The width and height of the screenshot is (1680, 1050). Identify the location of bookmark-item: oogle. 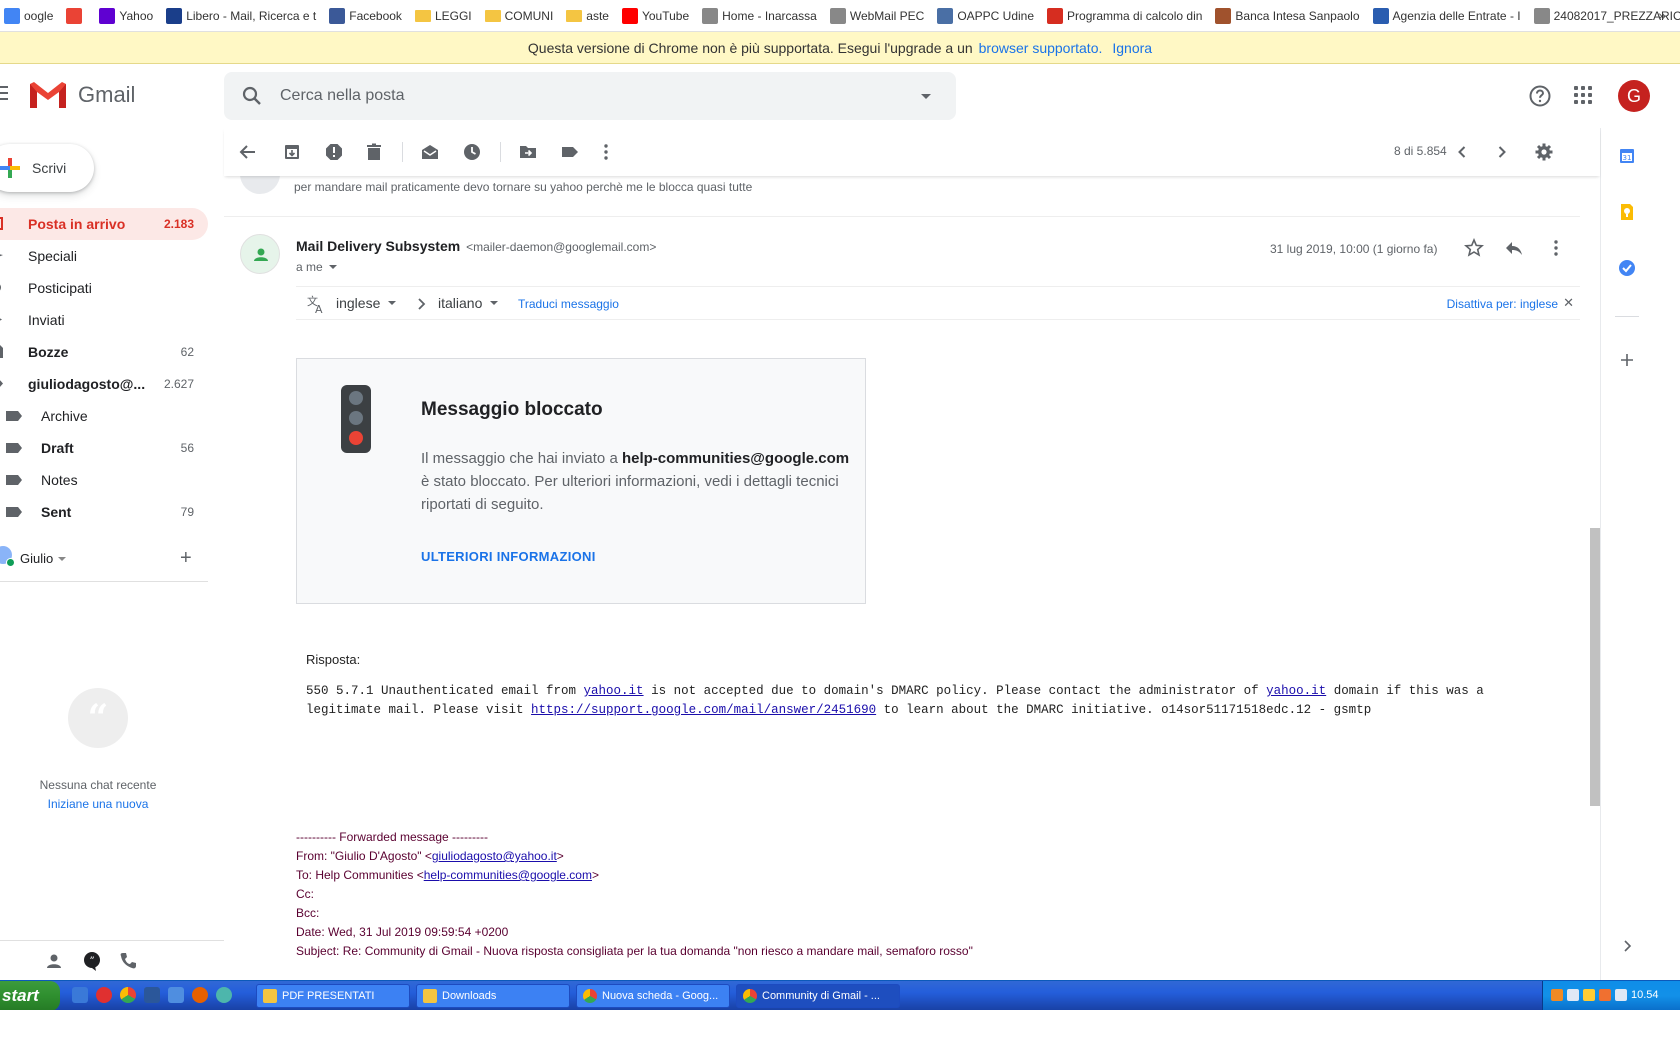
(31, 15).